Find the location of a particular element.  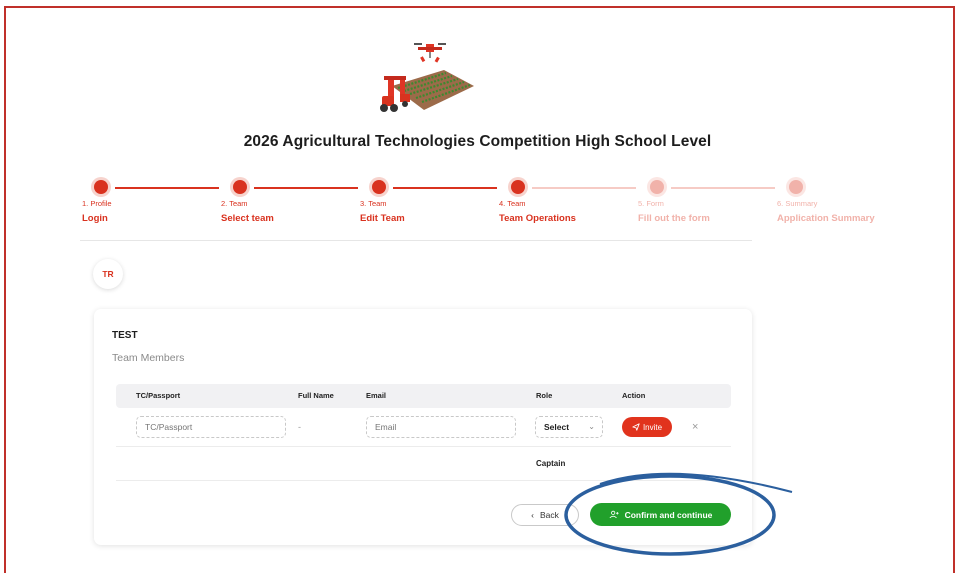

confirm-label: Confirm and continue is located at coordinates (668, 514).